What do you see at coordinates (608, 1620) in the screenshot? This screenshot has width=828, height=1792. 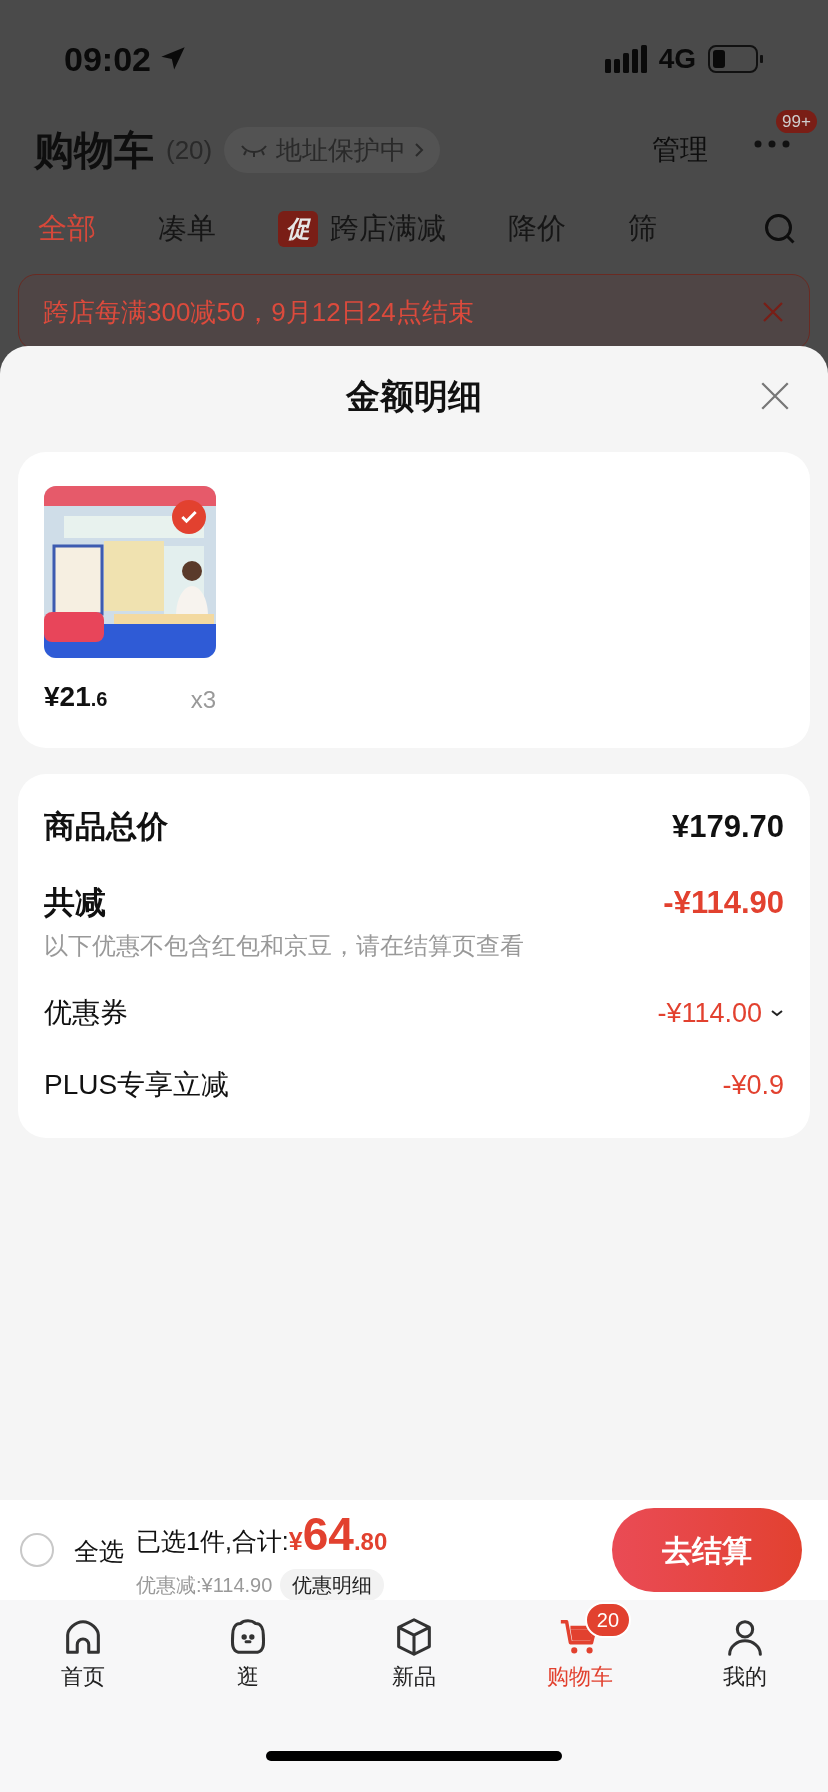 I see `cart-badge: 20` at bounding box center [608, 1620].